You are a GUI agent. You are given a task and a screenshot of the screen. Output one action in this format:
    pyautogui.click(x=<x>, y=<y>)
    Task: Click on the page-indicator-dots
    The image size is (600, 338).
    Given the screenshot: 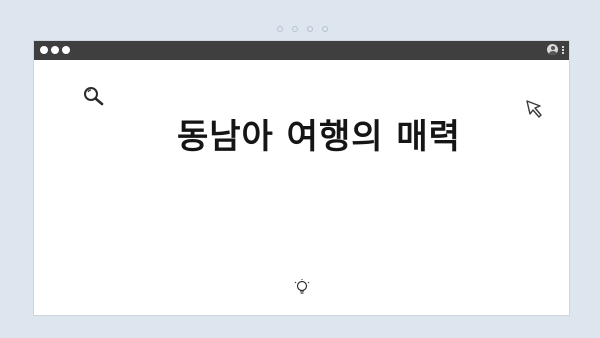 What is the action you would take?
    pyautogui.click(x=302, y=29)
    